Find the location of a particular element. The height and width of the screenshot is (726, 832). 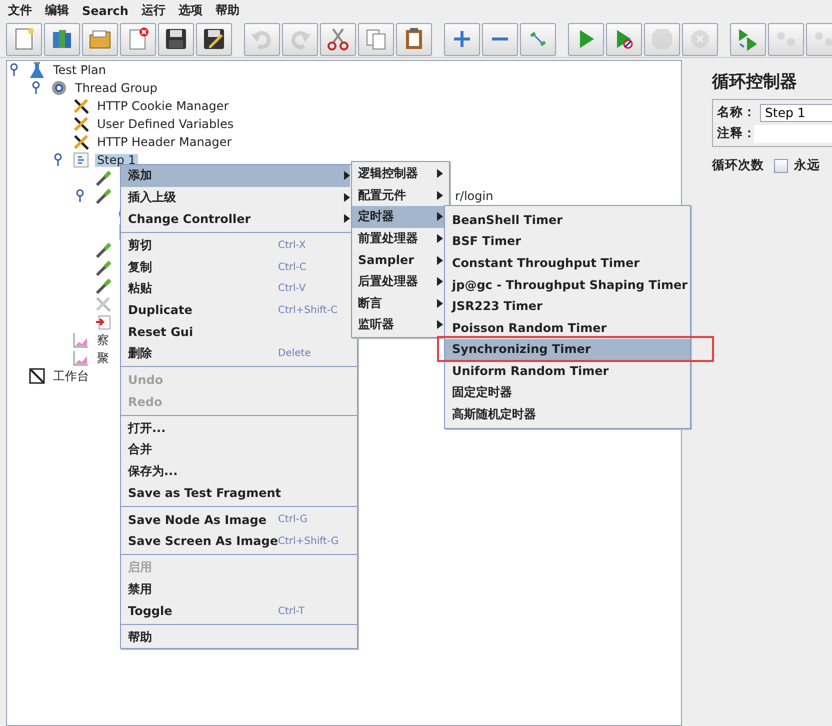

menu-item: jp@gc - Throughput Shaping Timer is located at coordinates (567, 285).